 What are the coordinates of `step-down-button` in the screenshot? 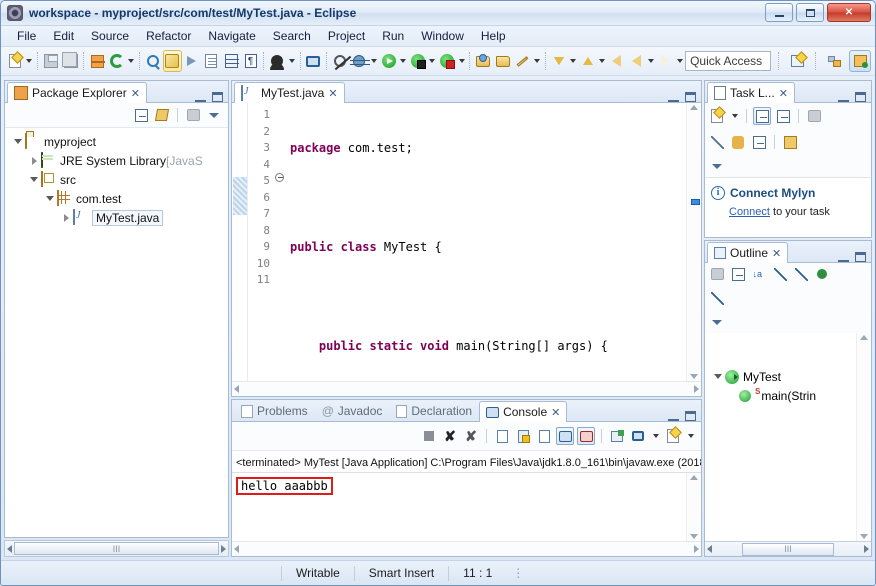 It's located at (559, 61).